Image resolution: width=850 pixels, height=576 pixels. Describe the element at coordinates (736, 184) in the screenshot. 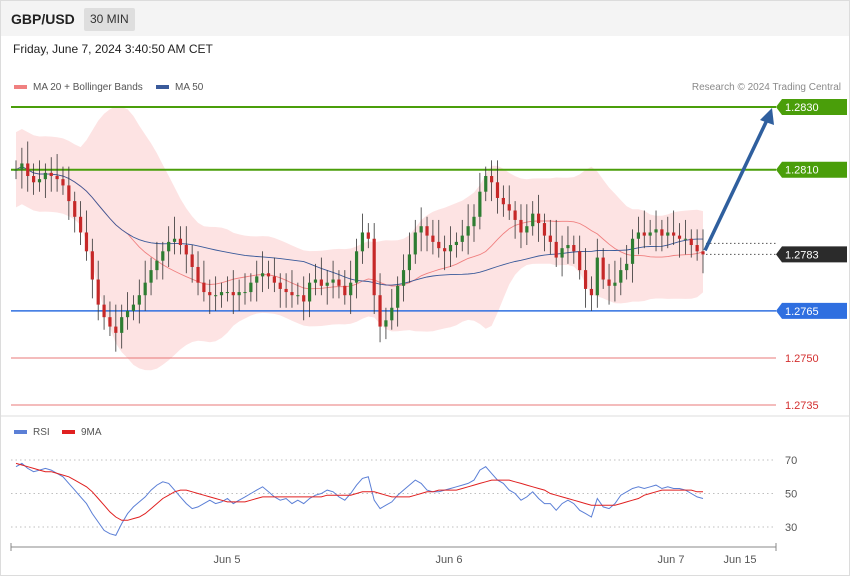

I see `projection-arrow` at that location.